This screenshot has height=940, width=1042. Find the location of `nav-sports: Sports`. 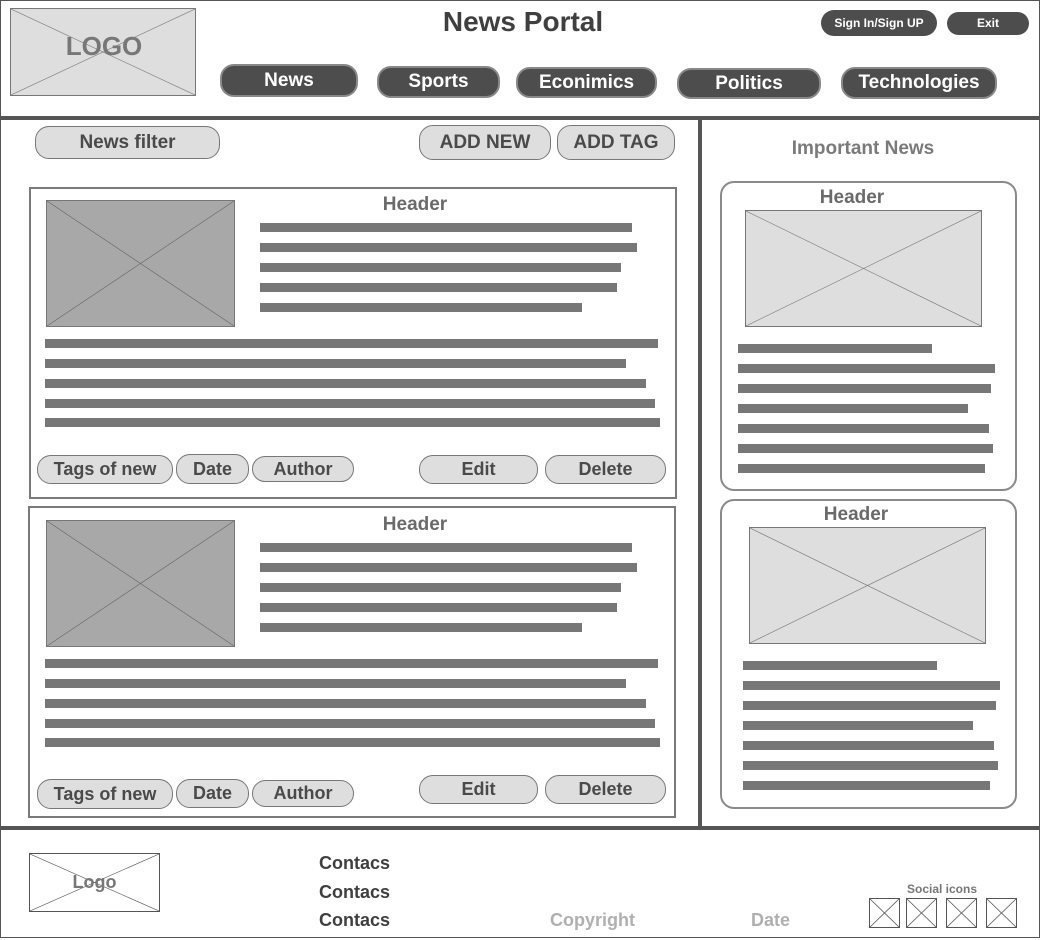

nav-sports: Sports is located at coordinates (438, 82).